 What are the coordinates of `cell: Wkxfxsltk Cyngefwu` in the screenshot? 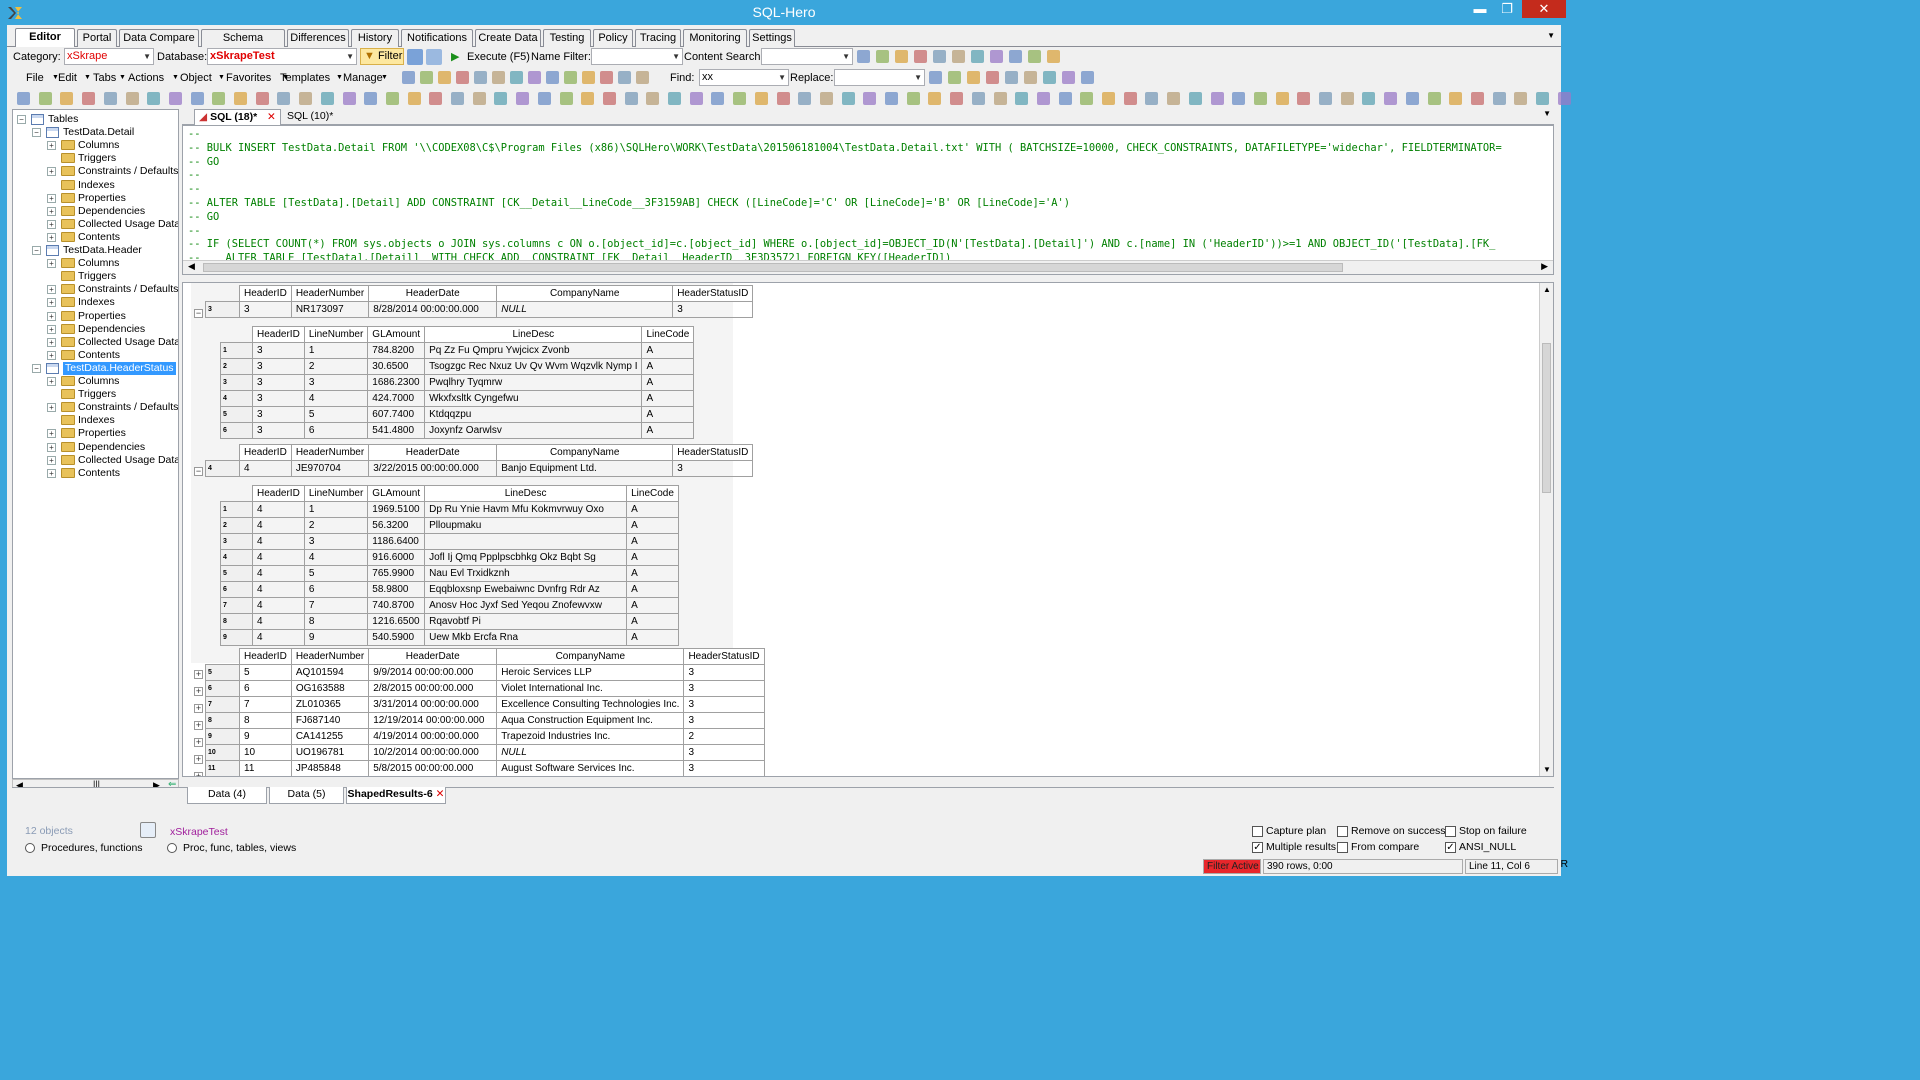 It's located at (533, 398).